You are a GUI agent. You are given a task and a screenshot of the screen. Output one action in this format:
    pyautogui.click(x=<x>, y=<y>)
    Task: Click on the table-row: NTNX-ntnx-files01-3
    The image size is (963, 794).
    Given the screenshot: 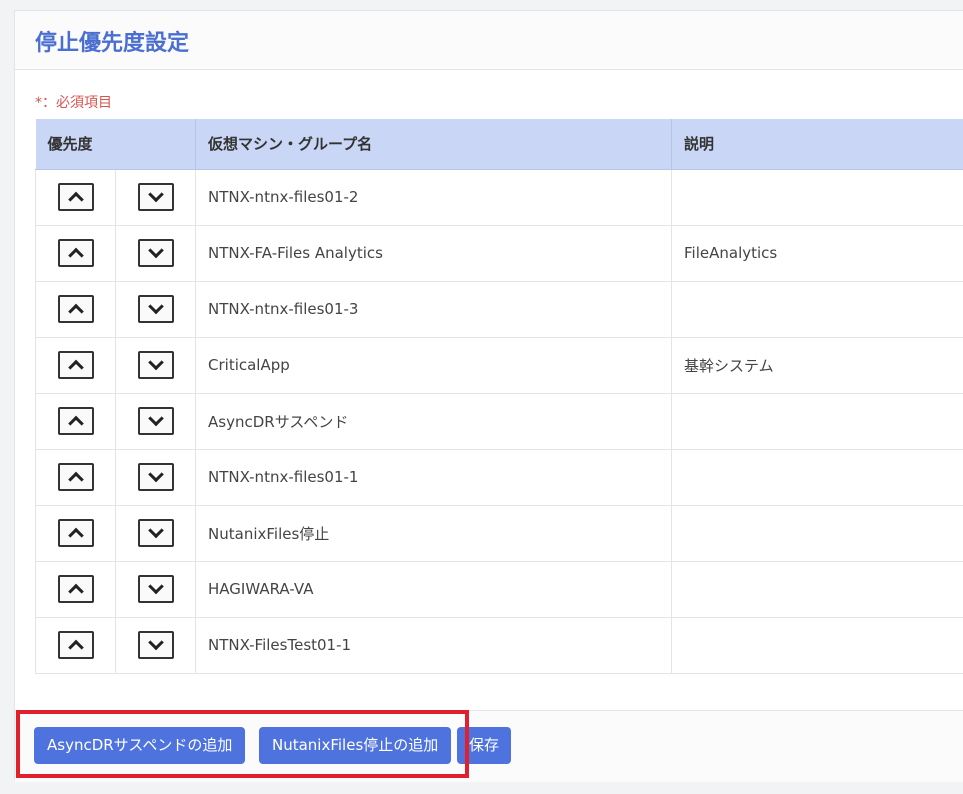 What is the action you would take?
    pyautogui.click(x=499, y=309)
    